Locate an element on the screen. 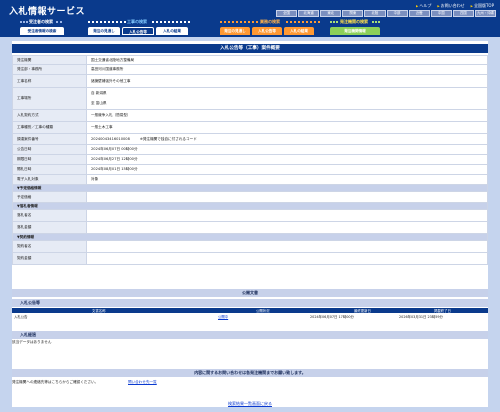 The width and height of the screenshot is (500, 412). row-label: 期限日時 is located at coordinates (49, 159).